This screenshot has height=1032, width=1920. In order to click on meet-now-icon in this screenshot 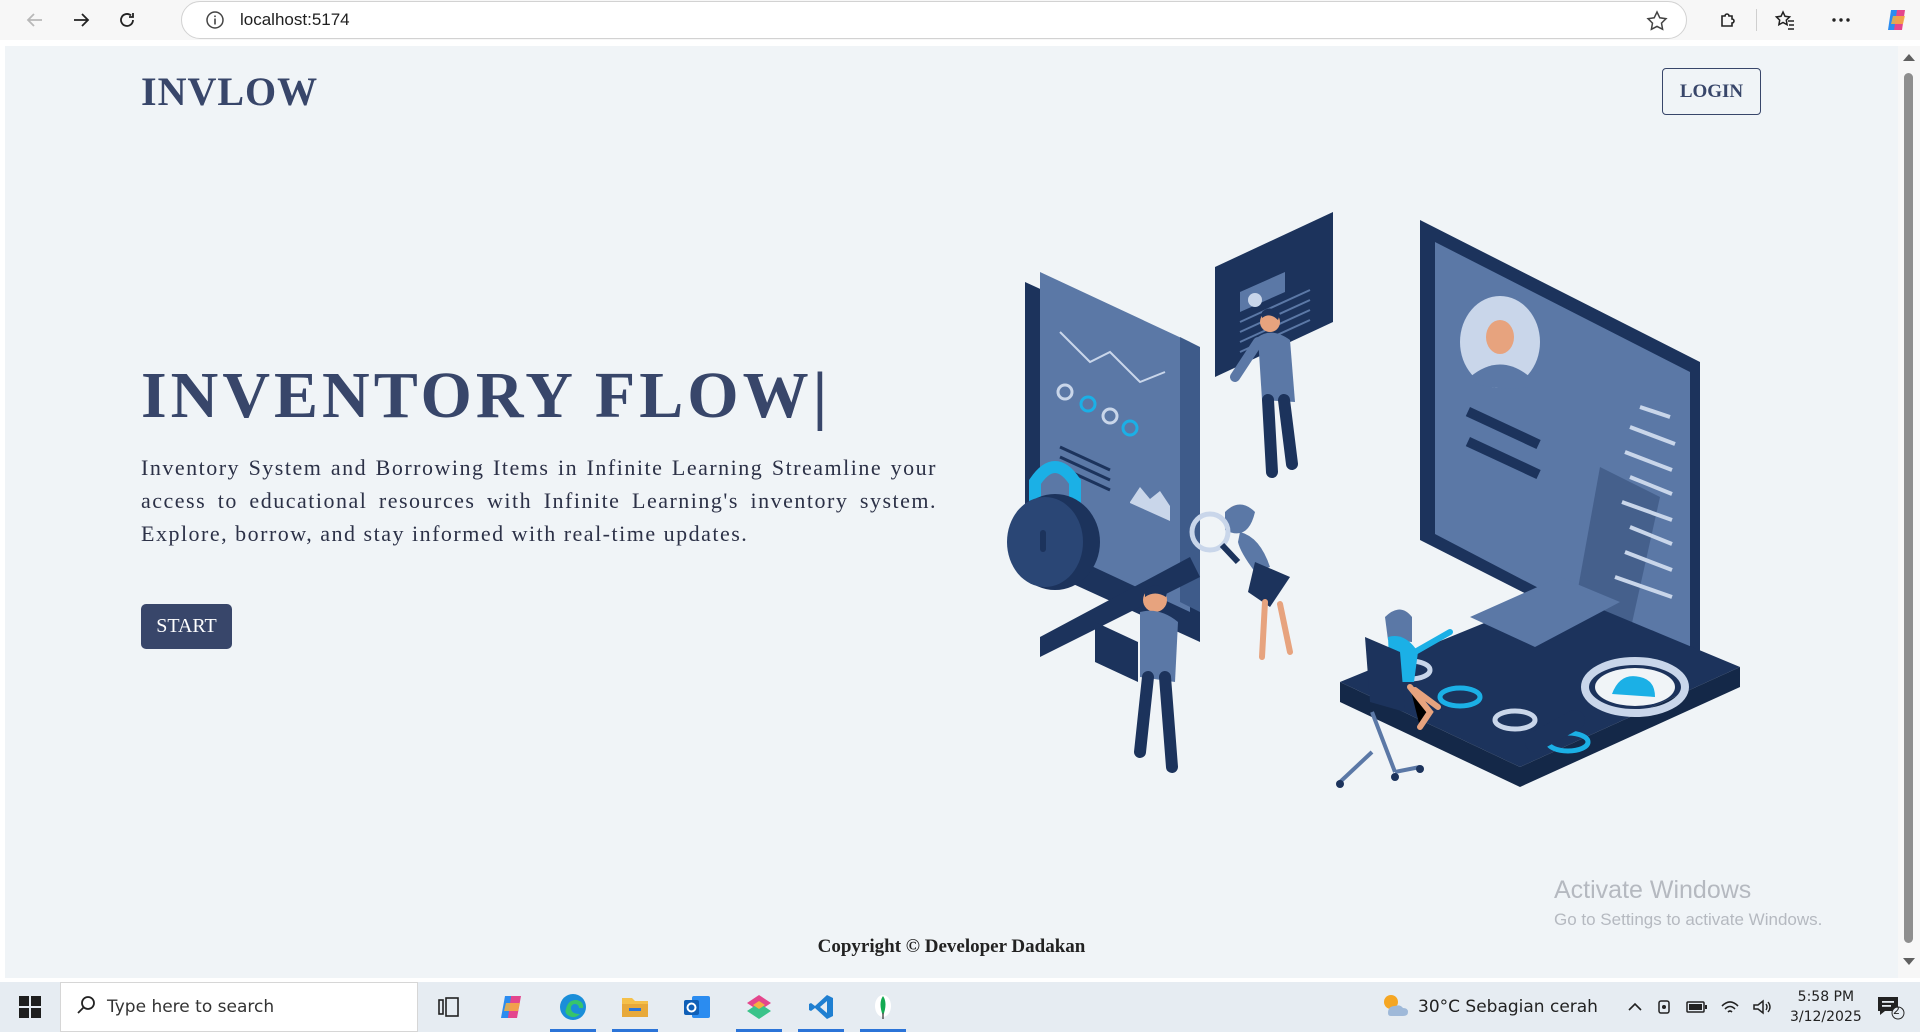, I will do `click(1665, 1007)`.